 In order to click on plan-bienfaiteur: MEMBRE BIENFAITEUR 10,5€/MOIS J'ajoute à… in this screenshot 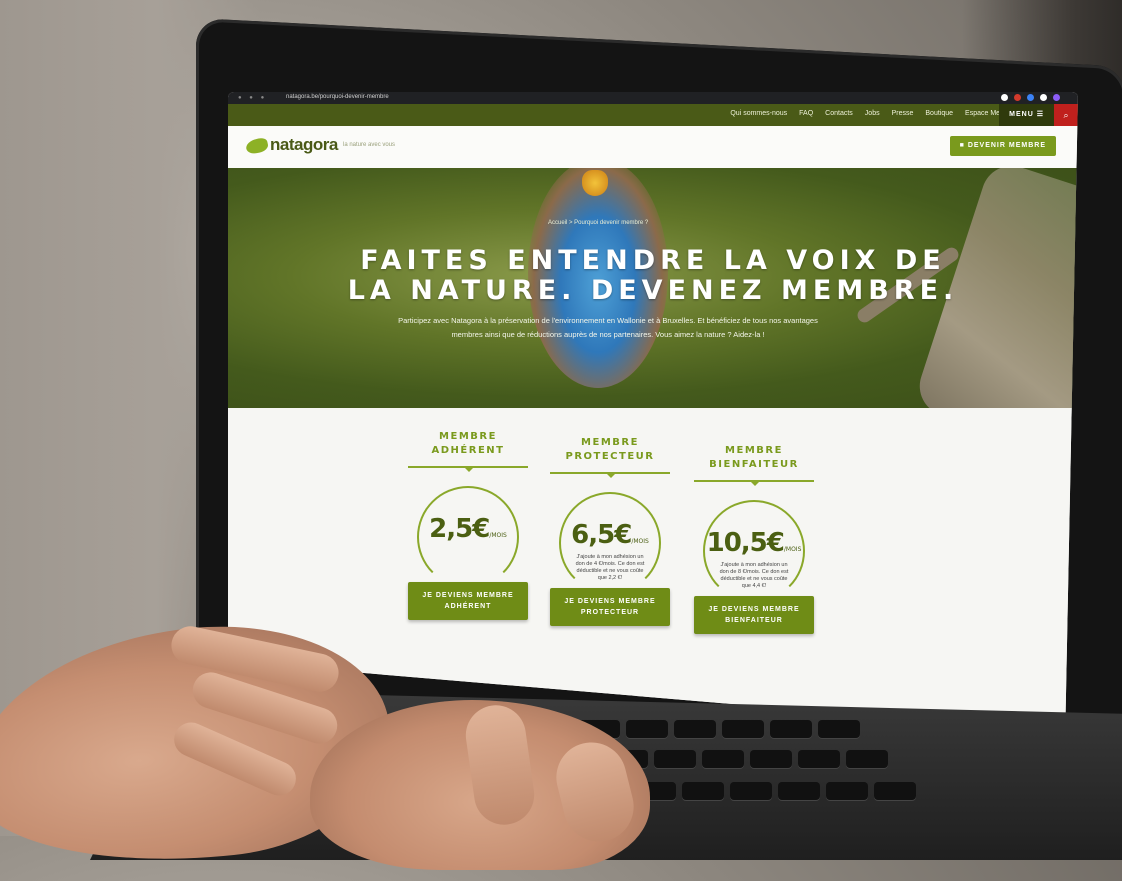, I will do `click(754, 539)`.